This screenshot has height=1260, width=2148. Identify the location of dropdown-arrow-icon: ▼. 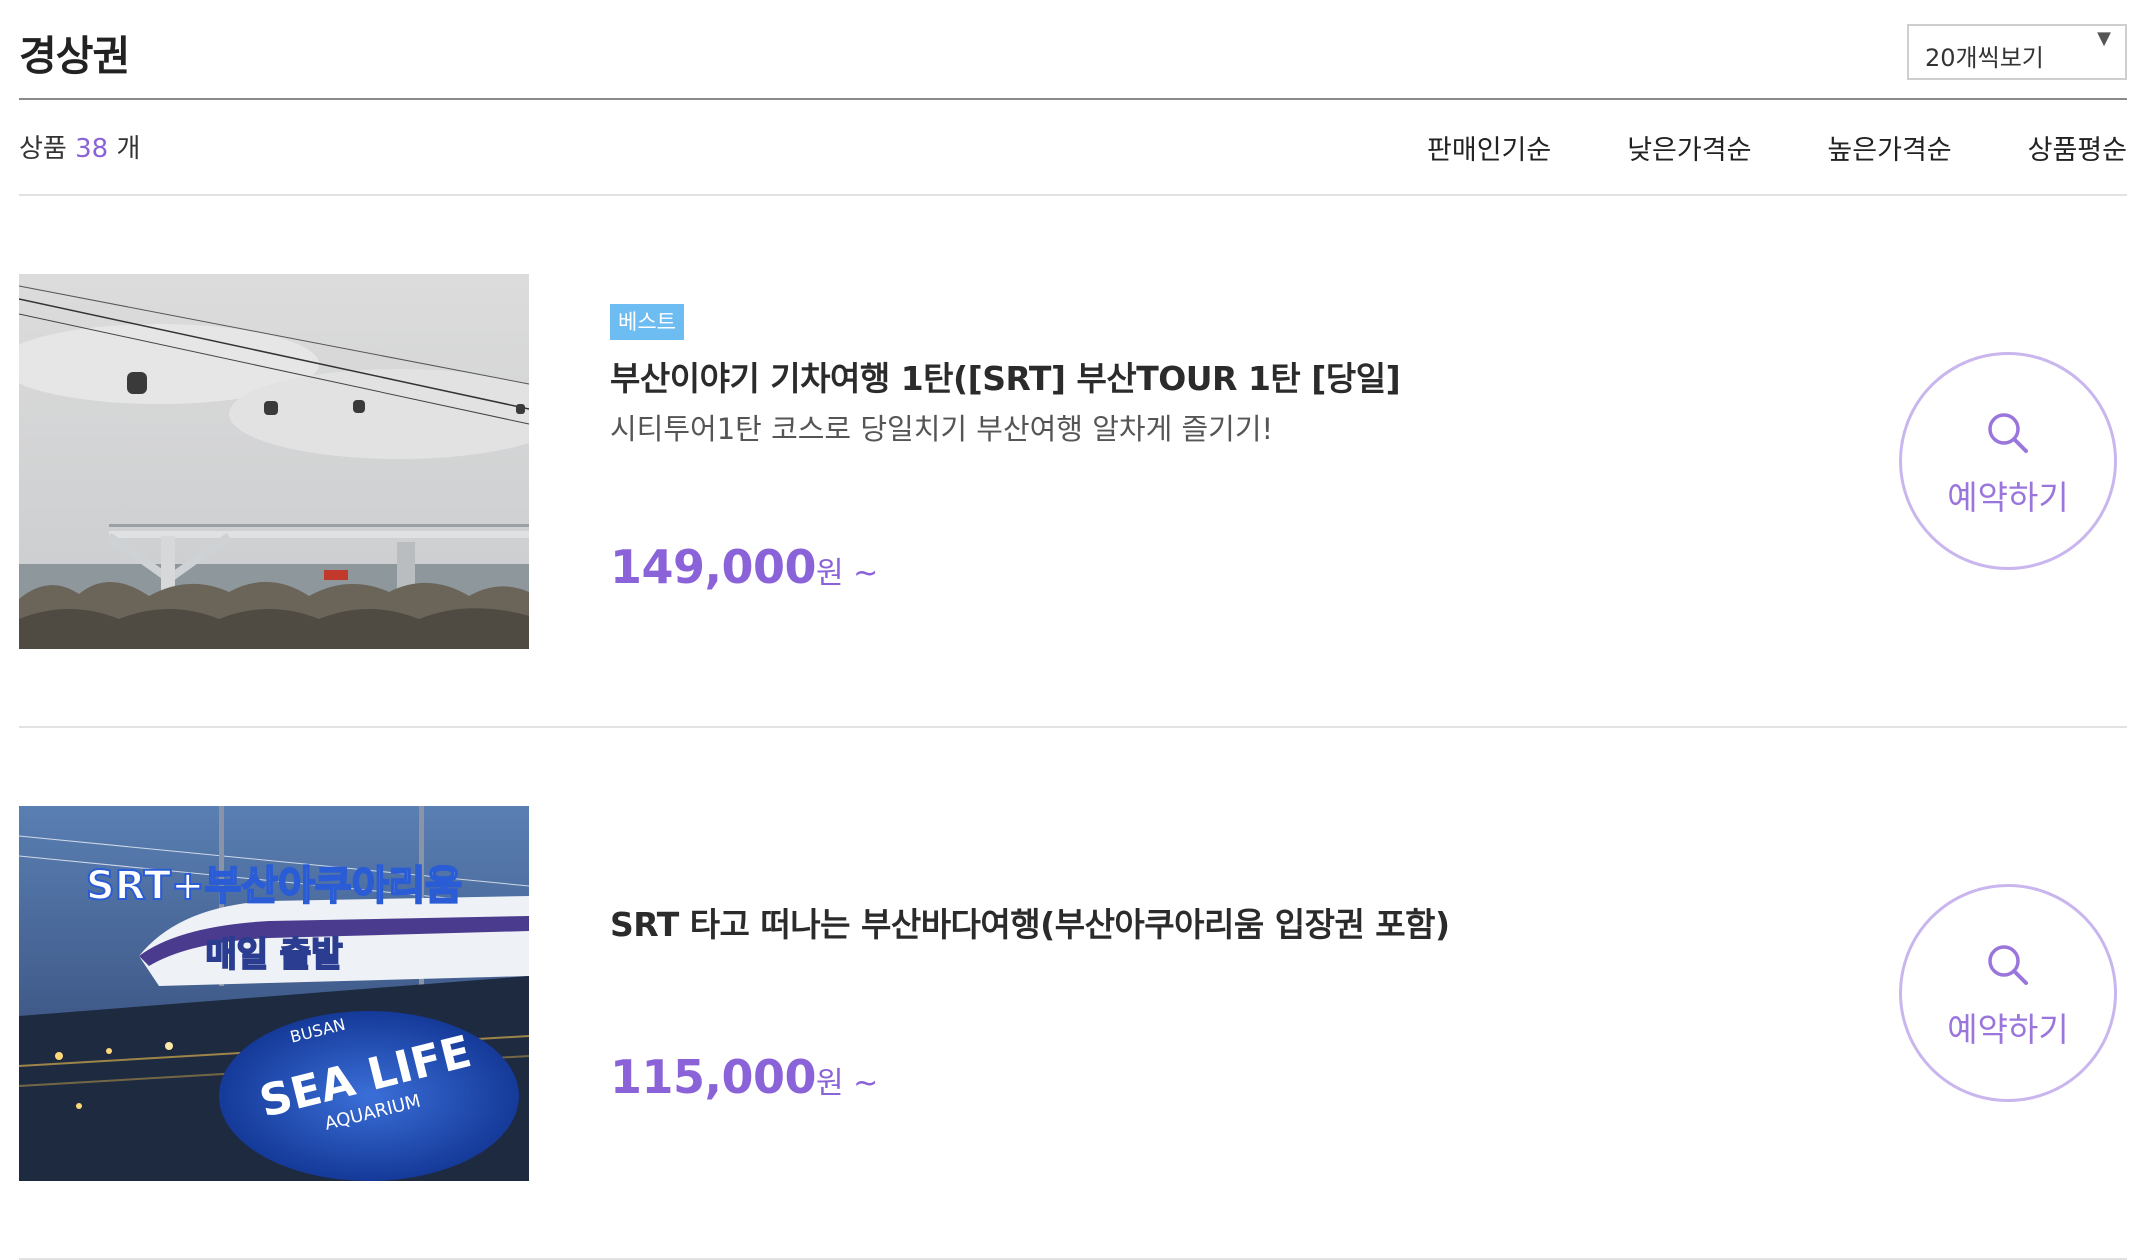
(2104, 38).